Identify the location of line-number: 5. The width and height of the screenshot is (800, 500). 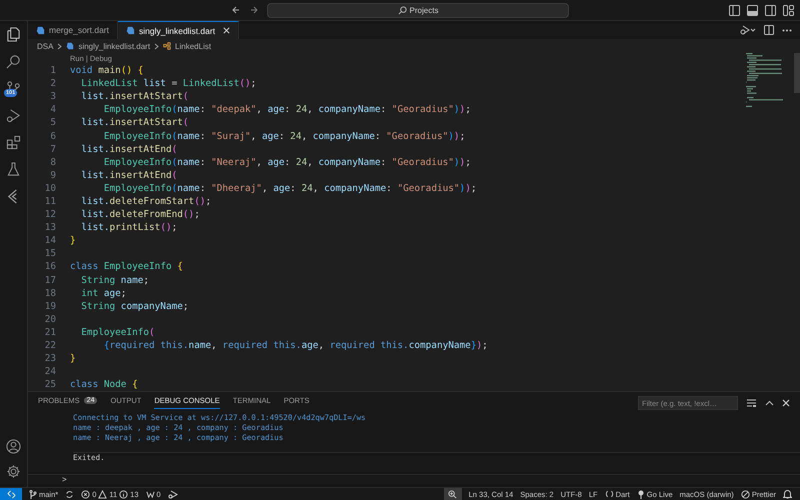
(53, 122).